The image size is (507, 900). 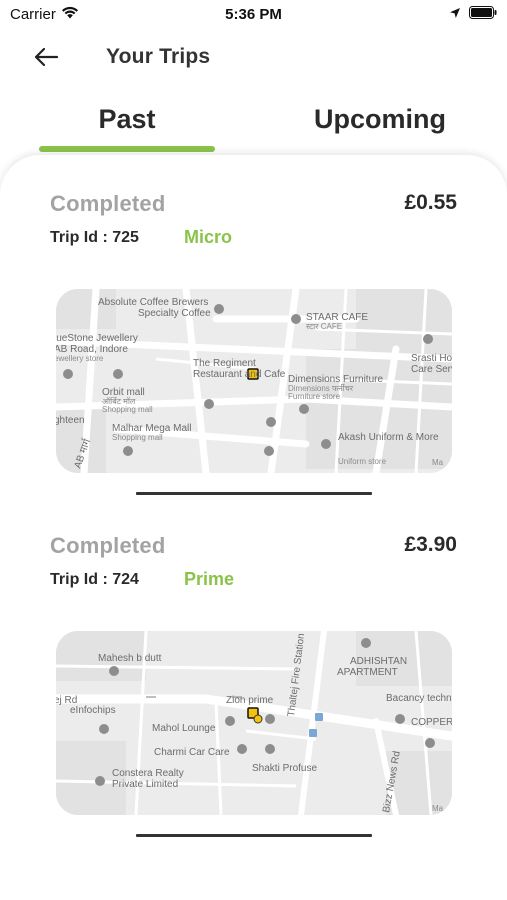 I want to click on tab-past: Past, so click(x=127, y=123).